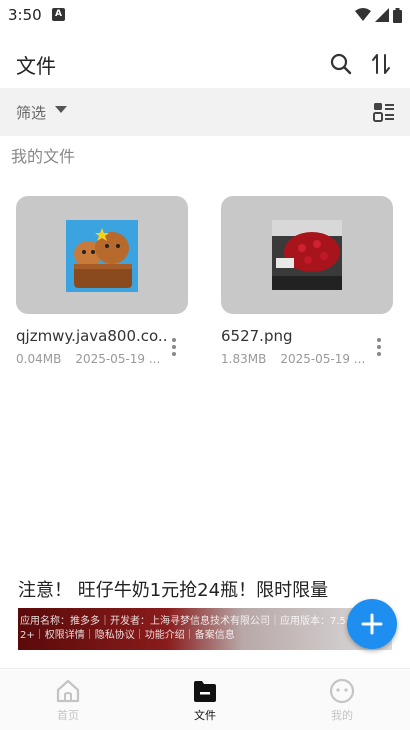 The width and height of the screenshot is (410, 730). I want to click on nav-label: 我的, so click(342, 715).